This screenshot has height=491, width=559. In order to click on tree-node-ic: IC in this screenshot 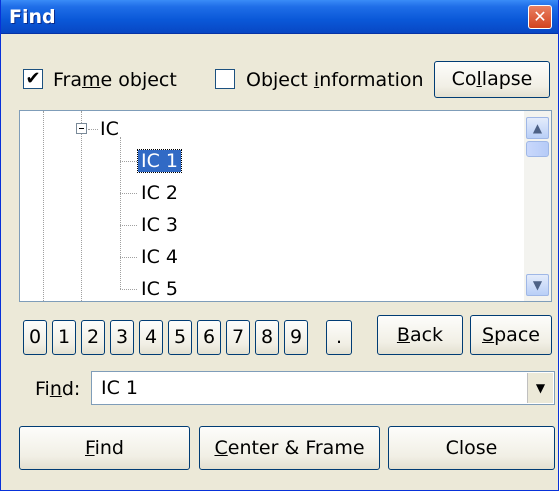, I will do `click(109, 129)`.